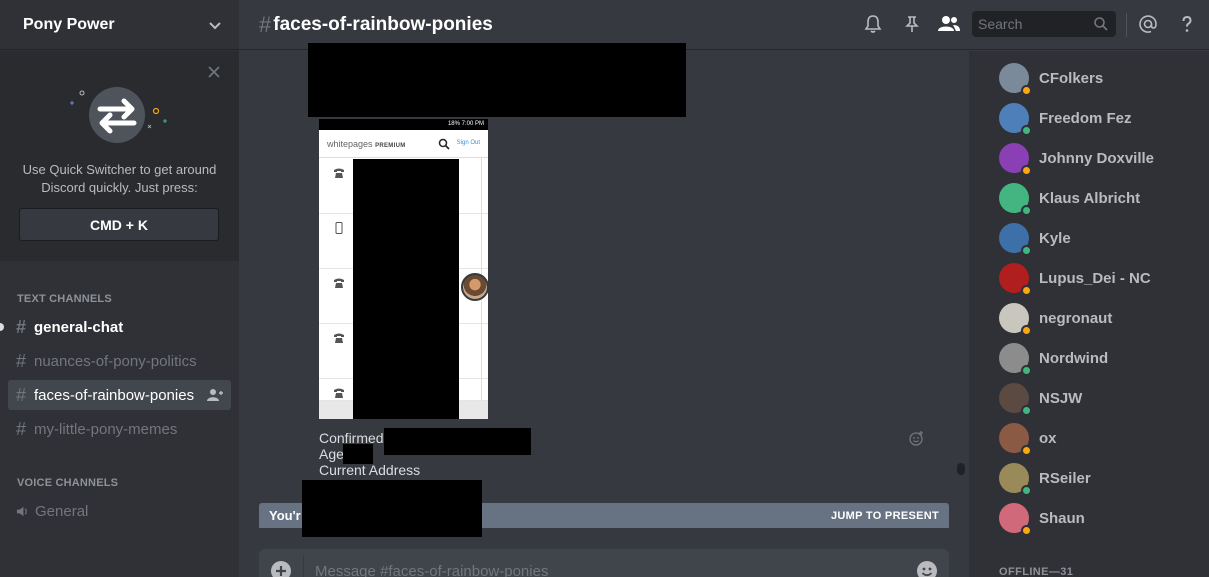  I want to click on header-divider, so click(1126, 25).